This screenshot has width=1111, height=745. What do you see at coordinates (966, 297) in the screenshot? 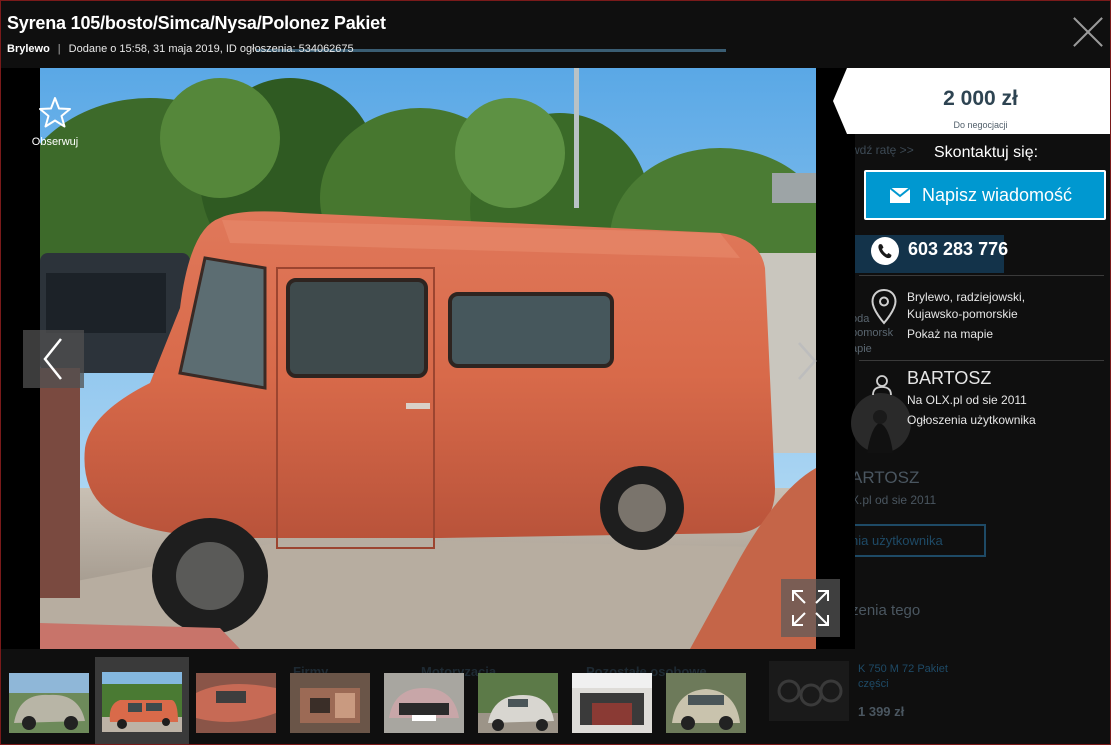
I see `location-line-1: Brylewo, radziejowski,` at bounding box center [966, 297].